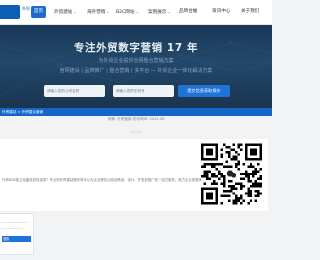  I want to click on nav-item-news: 资讯中心, so click(221, 12).